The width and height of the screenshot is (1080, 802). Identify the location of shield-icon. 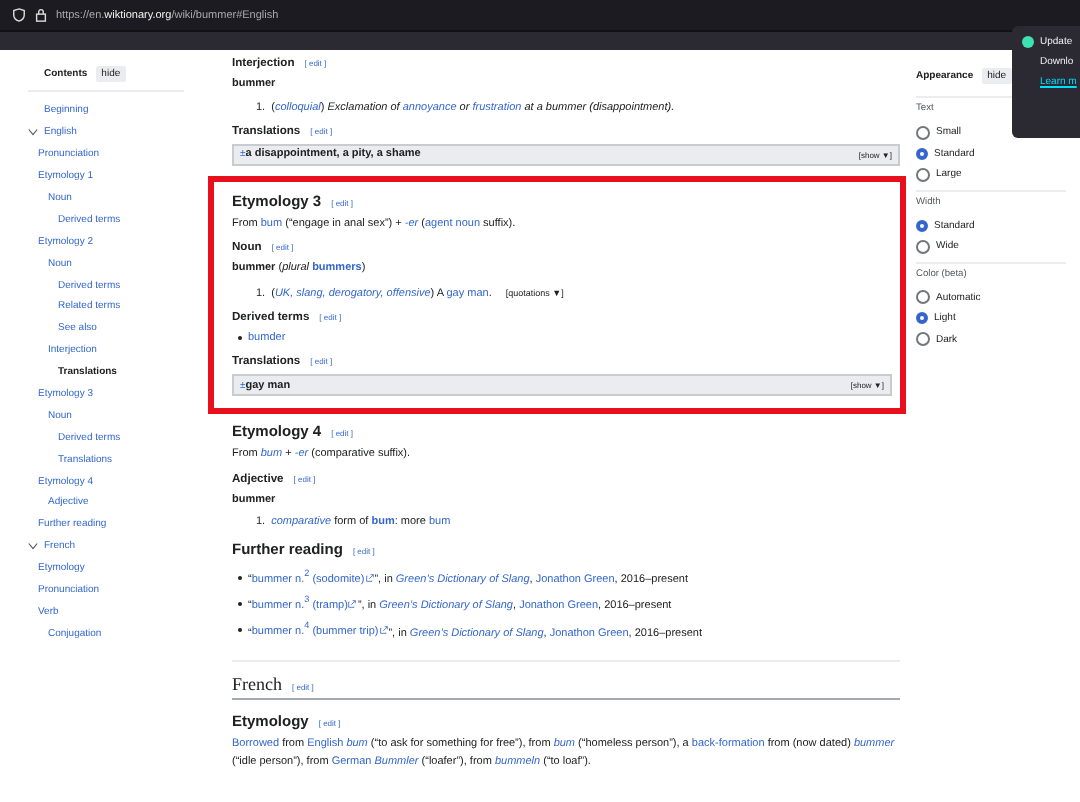
(19, 15).